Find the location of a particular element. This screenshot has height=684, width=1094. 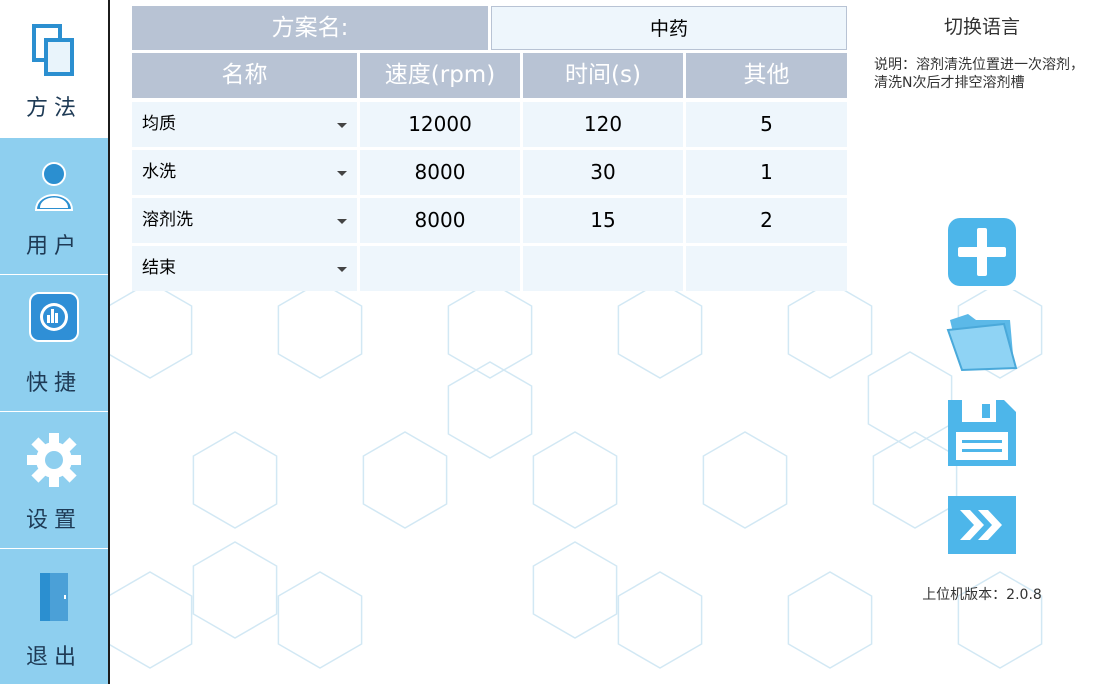

step-name-select: 结束 is located at coordinates (244, 268).